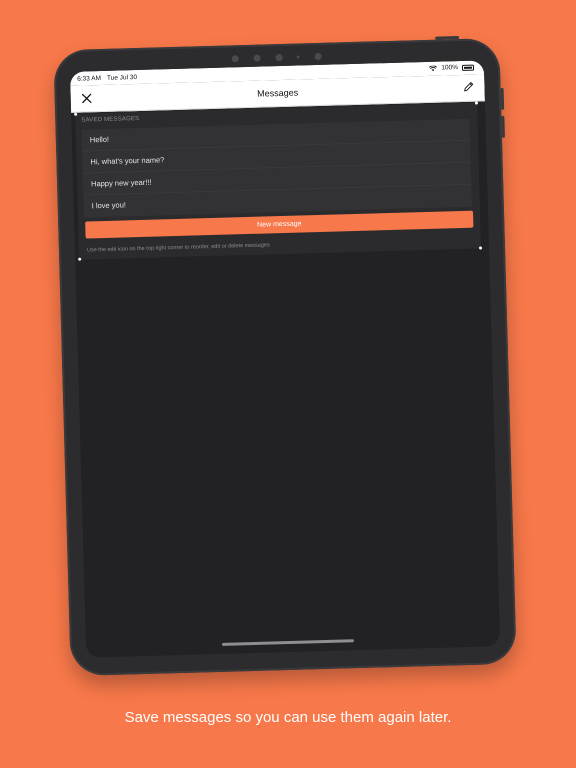 This screenshot has width=576, height=768. Describe the element at coordinates (468, 87) in the screenshot. I see `pencil-icon` at that location.